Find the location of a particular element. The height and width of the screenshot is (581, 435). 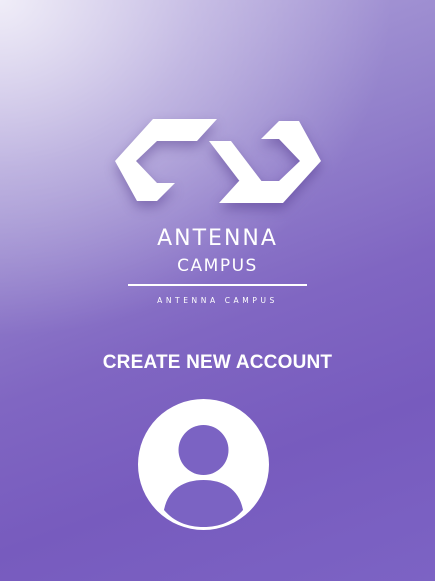

brand-divider is located at coordinates (217, 285).